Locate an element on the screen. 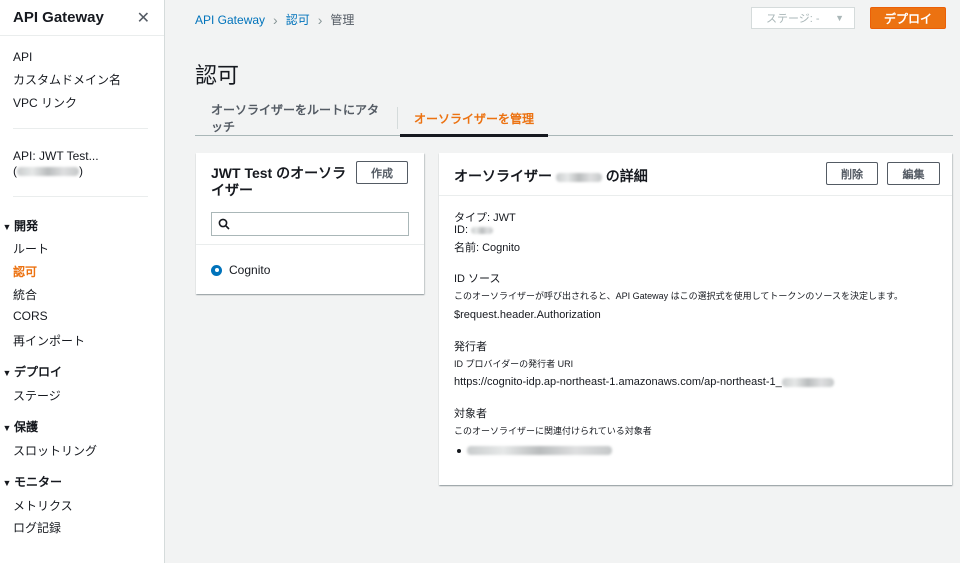 The image size is (960, 563). issuer-description: ID プロバイダーの発行者 URI is located at coordinates (514, 364).